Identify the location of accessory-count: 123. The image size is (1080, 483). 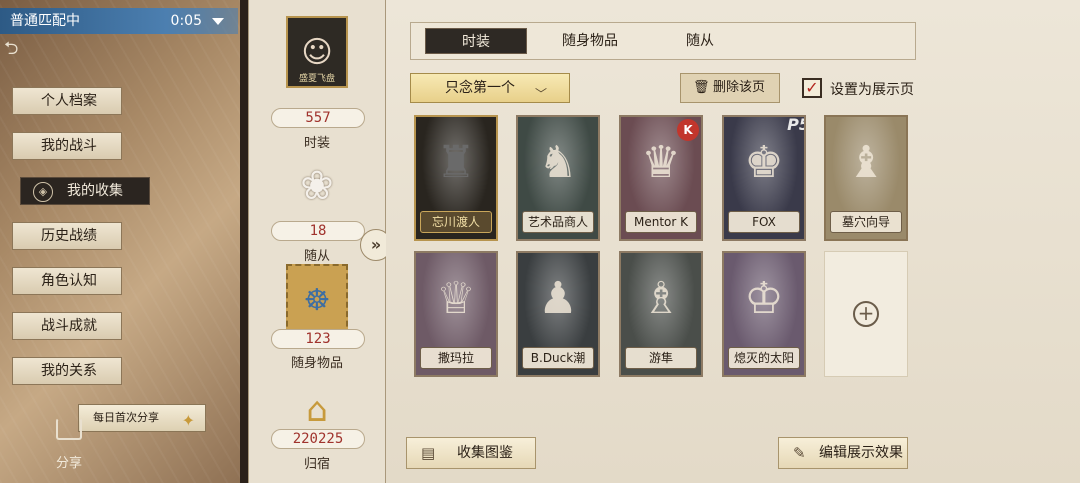
(318, 339).